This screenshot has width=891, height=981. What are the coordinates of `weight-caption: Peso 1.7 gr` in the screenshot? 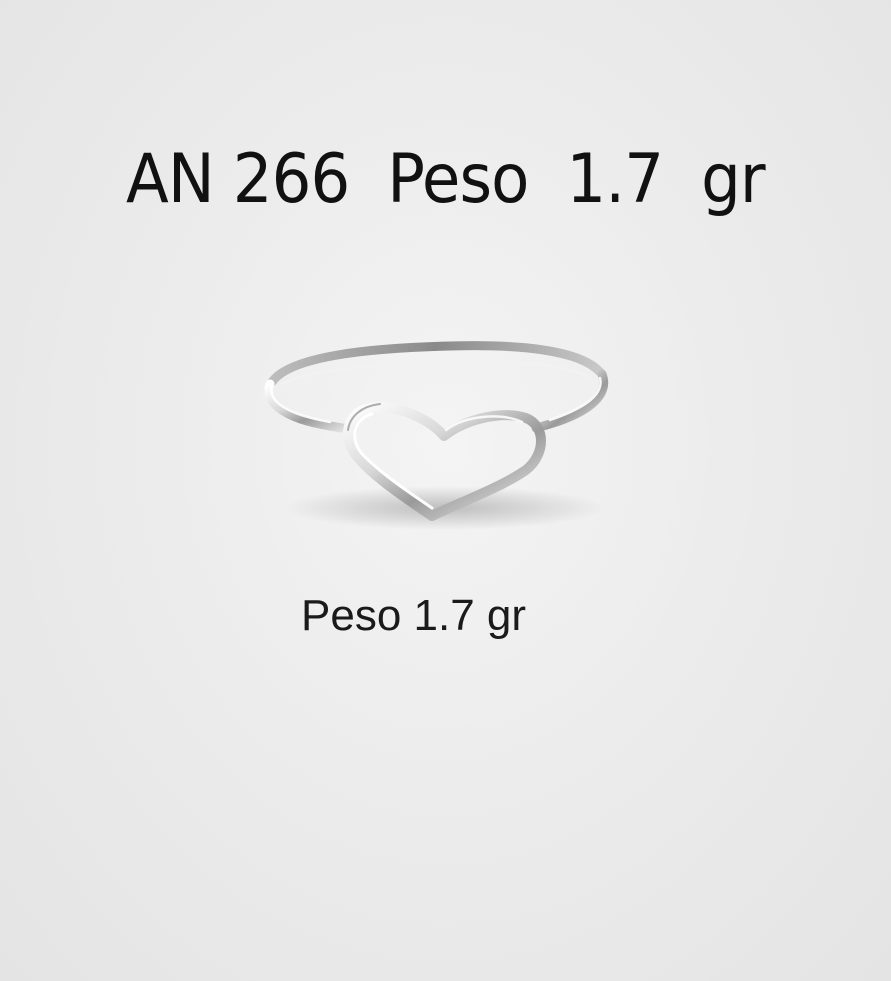 It's located at (414, 615).